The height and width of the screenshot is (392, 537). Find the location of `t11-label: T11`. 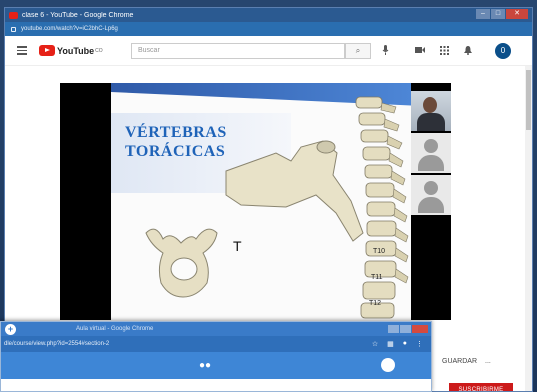

t11-label: T11 is located at coordinates (377, 277).